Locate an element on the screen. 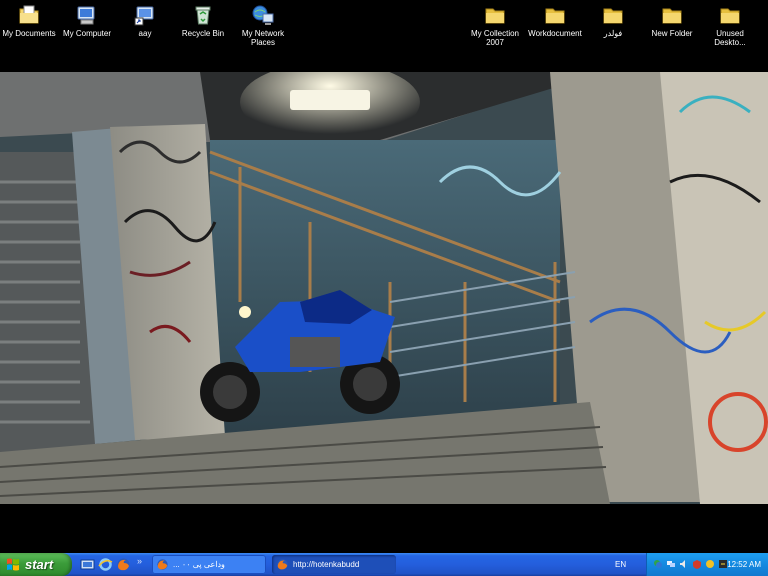 Image resolution: width=768 pixels, height=576 pixels. update-icon is located at coordinates (710, 564).